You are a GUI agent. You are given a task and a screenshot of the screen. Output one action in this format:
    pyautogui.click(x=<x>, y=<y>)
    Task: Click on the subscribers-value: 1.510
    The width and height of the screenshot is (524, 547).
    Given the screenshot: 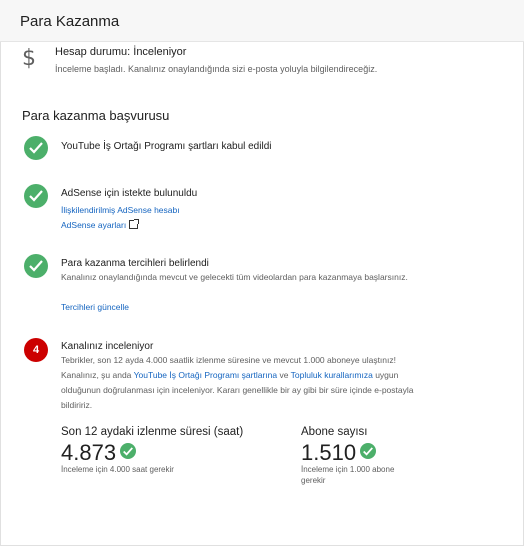 What is the action you would take?
    pyautogui.click(x=329, y=452)
    